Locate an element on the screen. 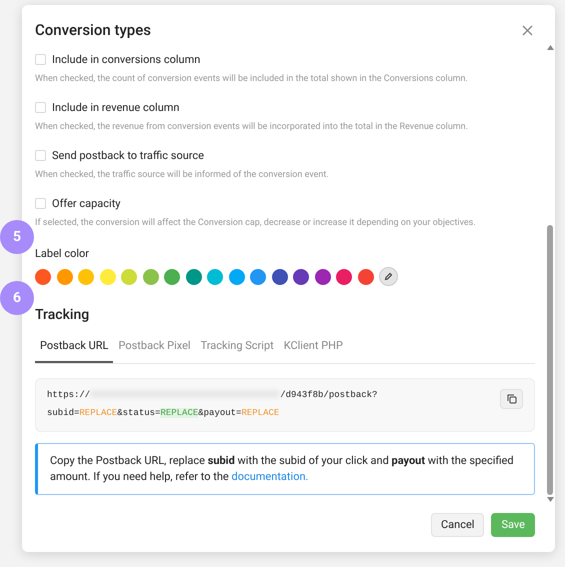  url-text: https:// is located at coordinates (68, 395).